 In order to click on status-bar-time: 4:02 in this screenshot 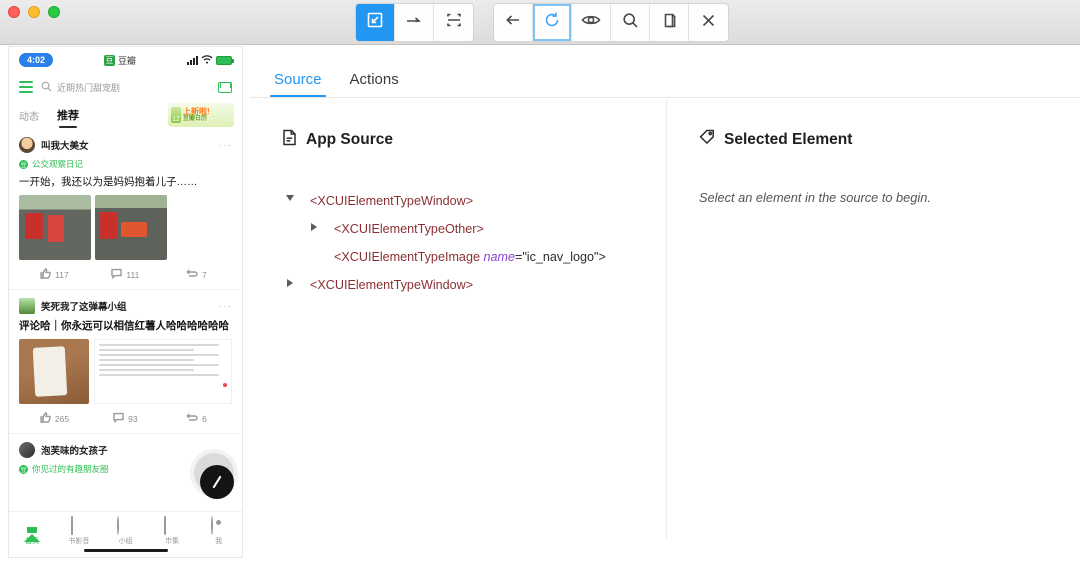, I will do `click(36, 60)`.